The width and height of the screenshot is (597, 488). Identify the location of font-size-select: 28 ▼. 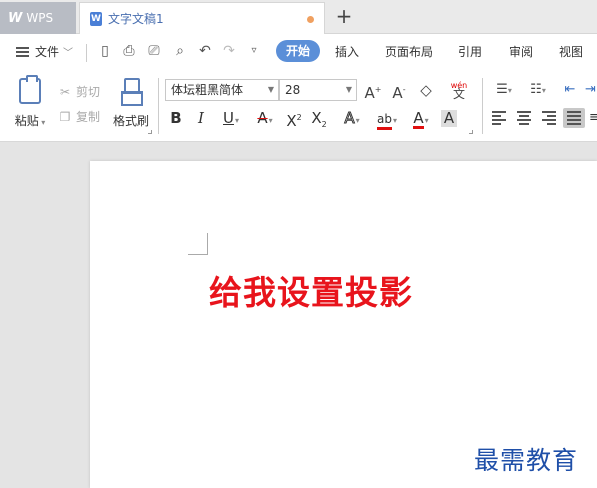
(318, 90).